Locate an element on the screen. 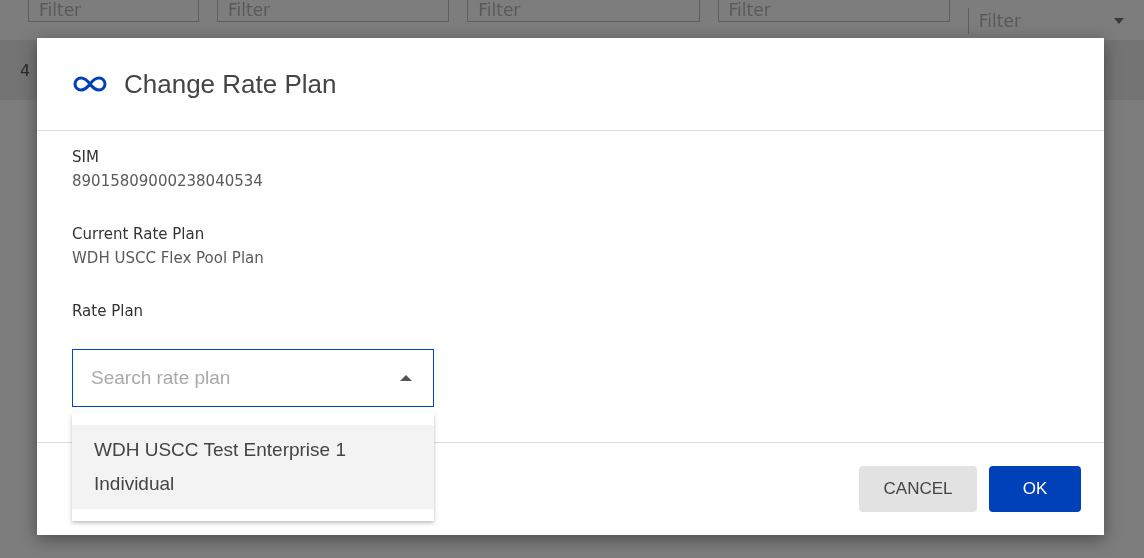 The height and width of the screenshot is (558, 1144). infinity-icon is located at coordinates (90, 84).